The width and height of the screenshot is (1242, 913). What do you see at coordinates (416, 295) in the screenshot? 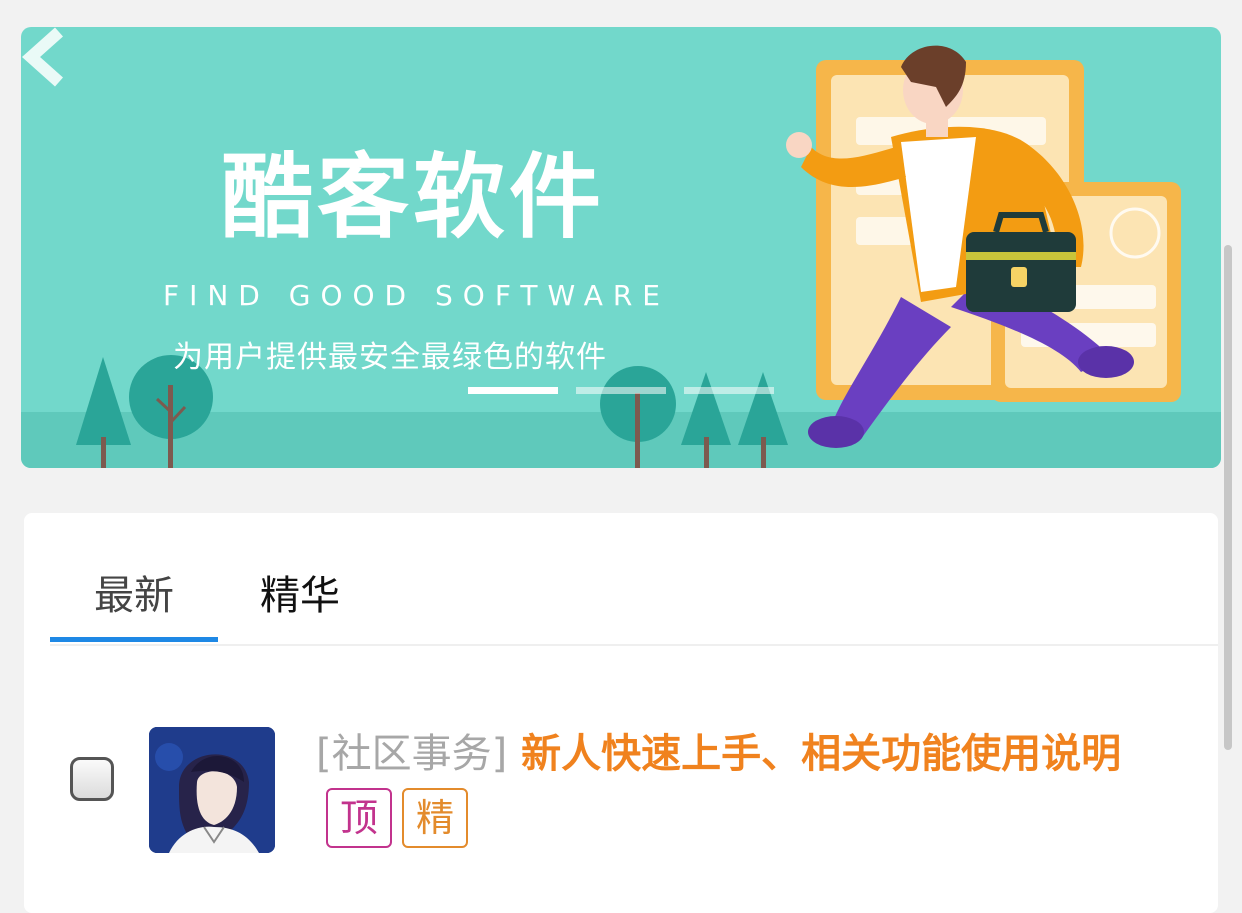
I see `banner-subtitle: FIND GOOD SOFTWARE` at bounding box center [416, 295].